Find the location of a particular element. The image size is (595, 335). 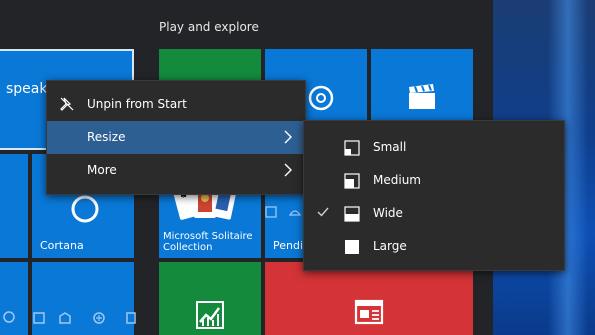

resize-option-medium-label: Medium is located at coordinates (397, 180).